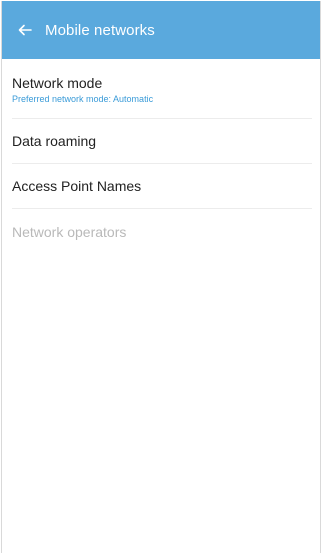 This screenshot has height=555, width=322. What do you see at coordinates (162, 186) in the screenshot?
I see `list-item-access-point-names: Access Point Names` at bounding box center [162, 186].